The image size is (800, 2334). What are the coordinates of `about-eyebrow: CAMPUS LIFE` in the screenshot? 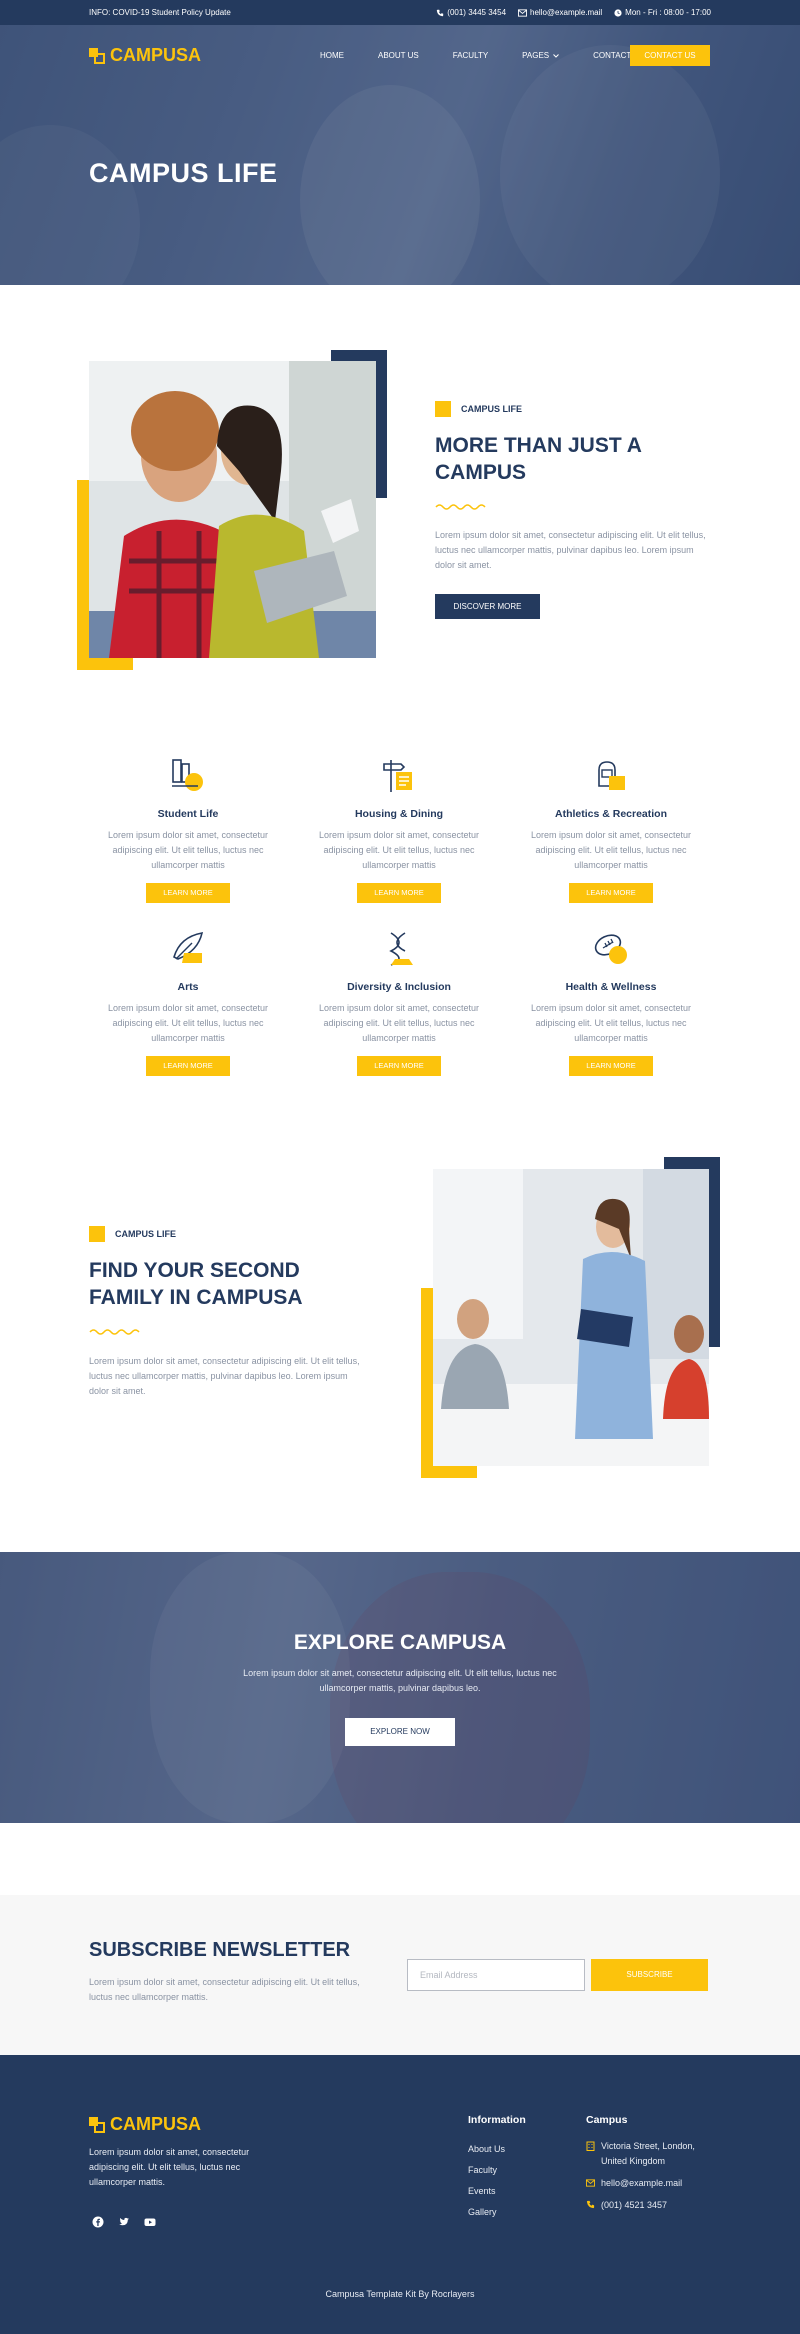 It's located at (478, 409).